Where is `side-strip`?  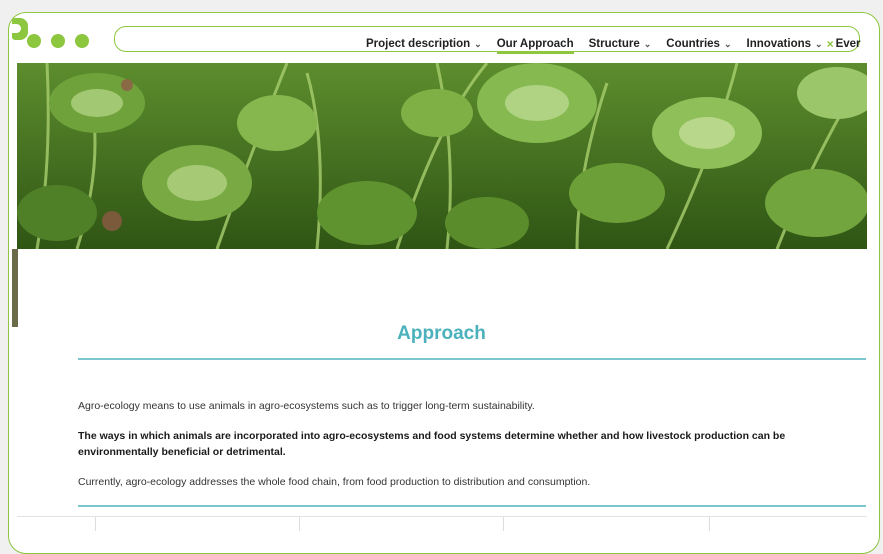
side-strip is located at coordinates (15, 288).